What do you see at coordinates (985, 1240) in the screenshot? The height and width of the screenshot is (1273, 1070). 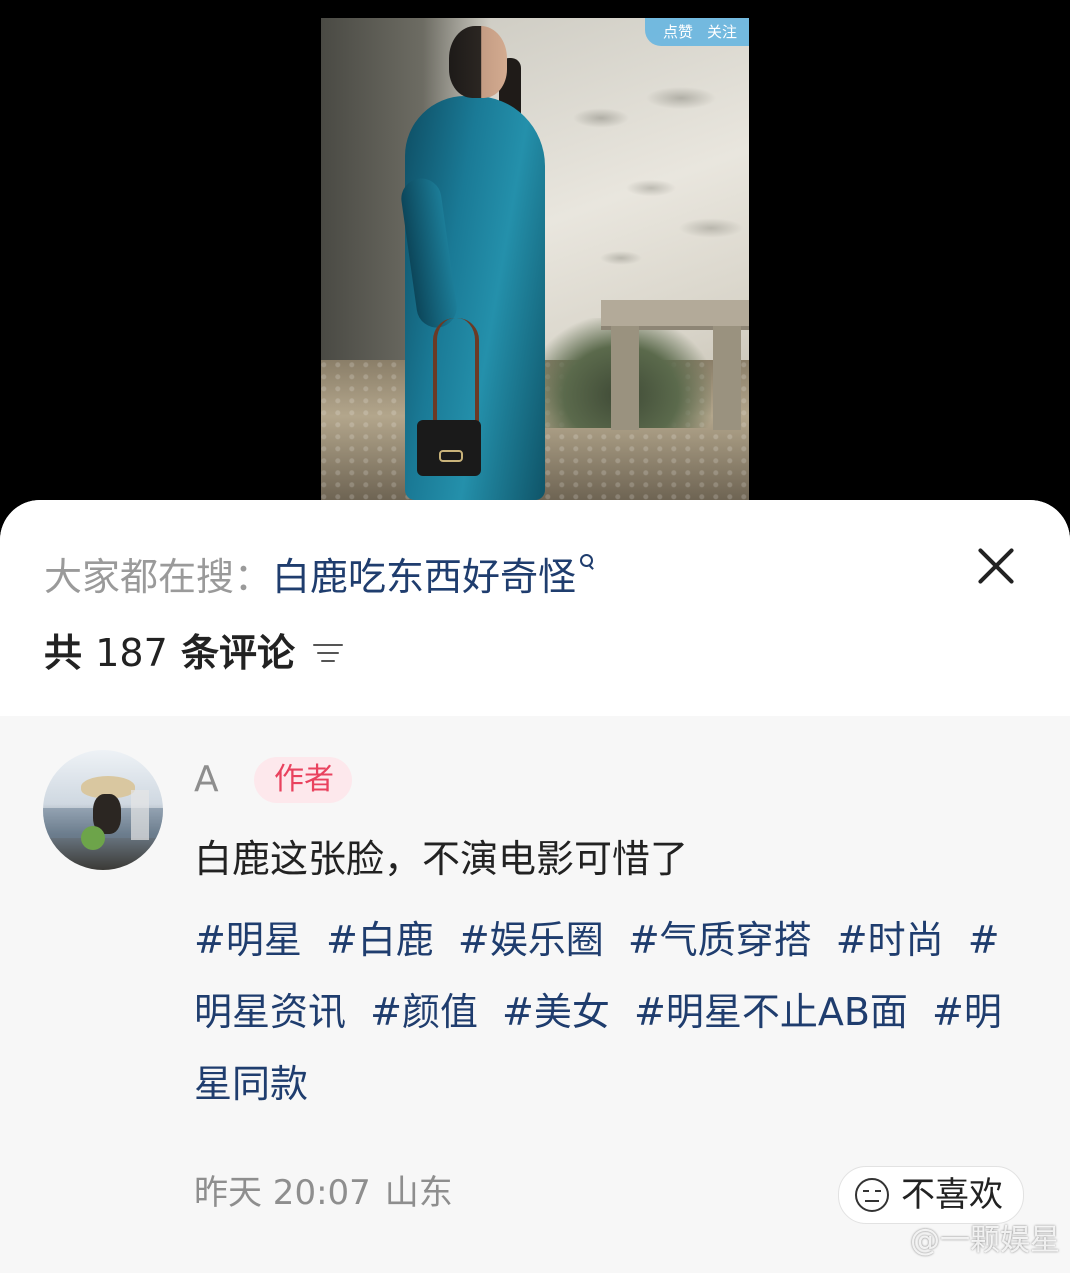 I see `watermark: @一颗娱星` at bounding box center [985, 1240].